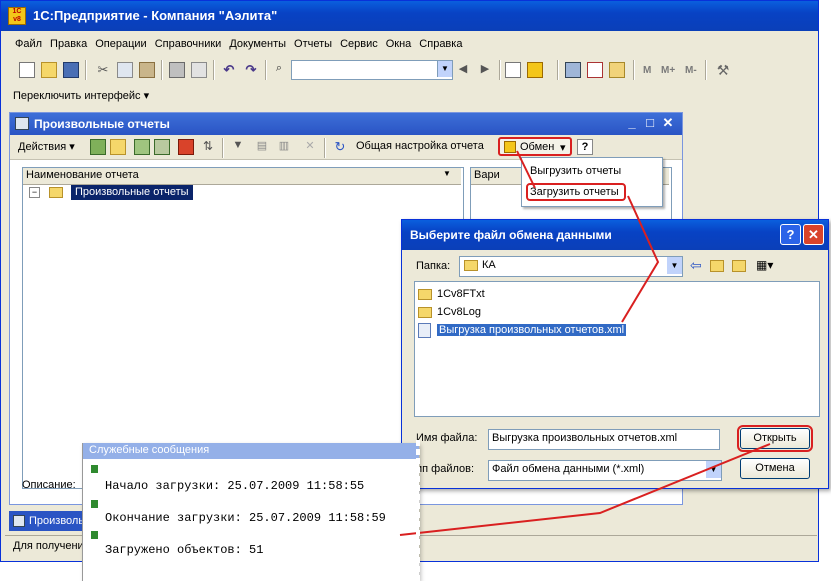 Image resolution: width=831 pixels, height=581 pixels. What do you see at coordinates (650, 123) in the screenshot?
I see `maximize-icon: □` at bounding box center [650, 123].